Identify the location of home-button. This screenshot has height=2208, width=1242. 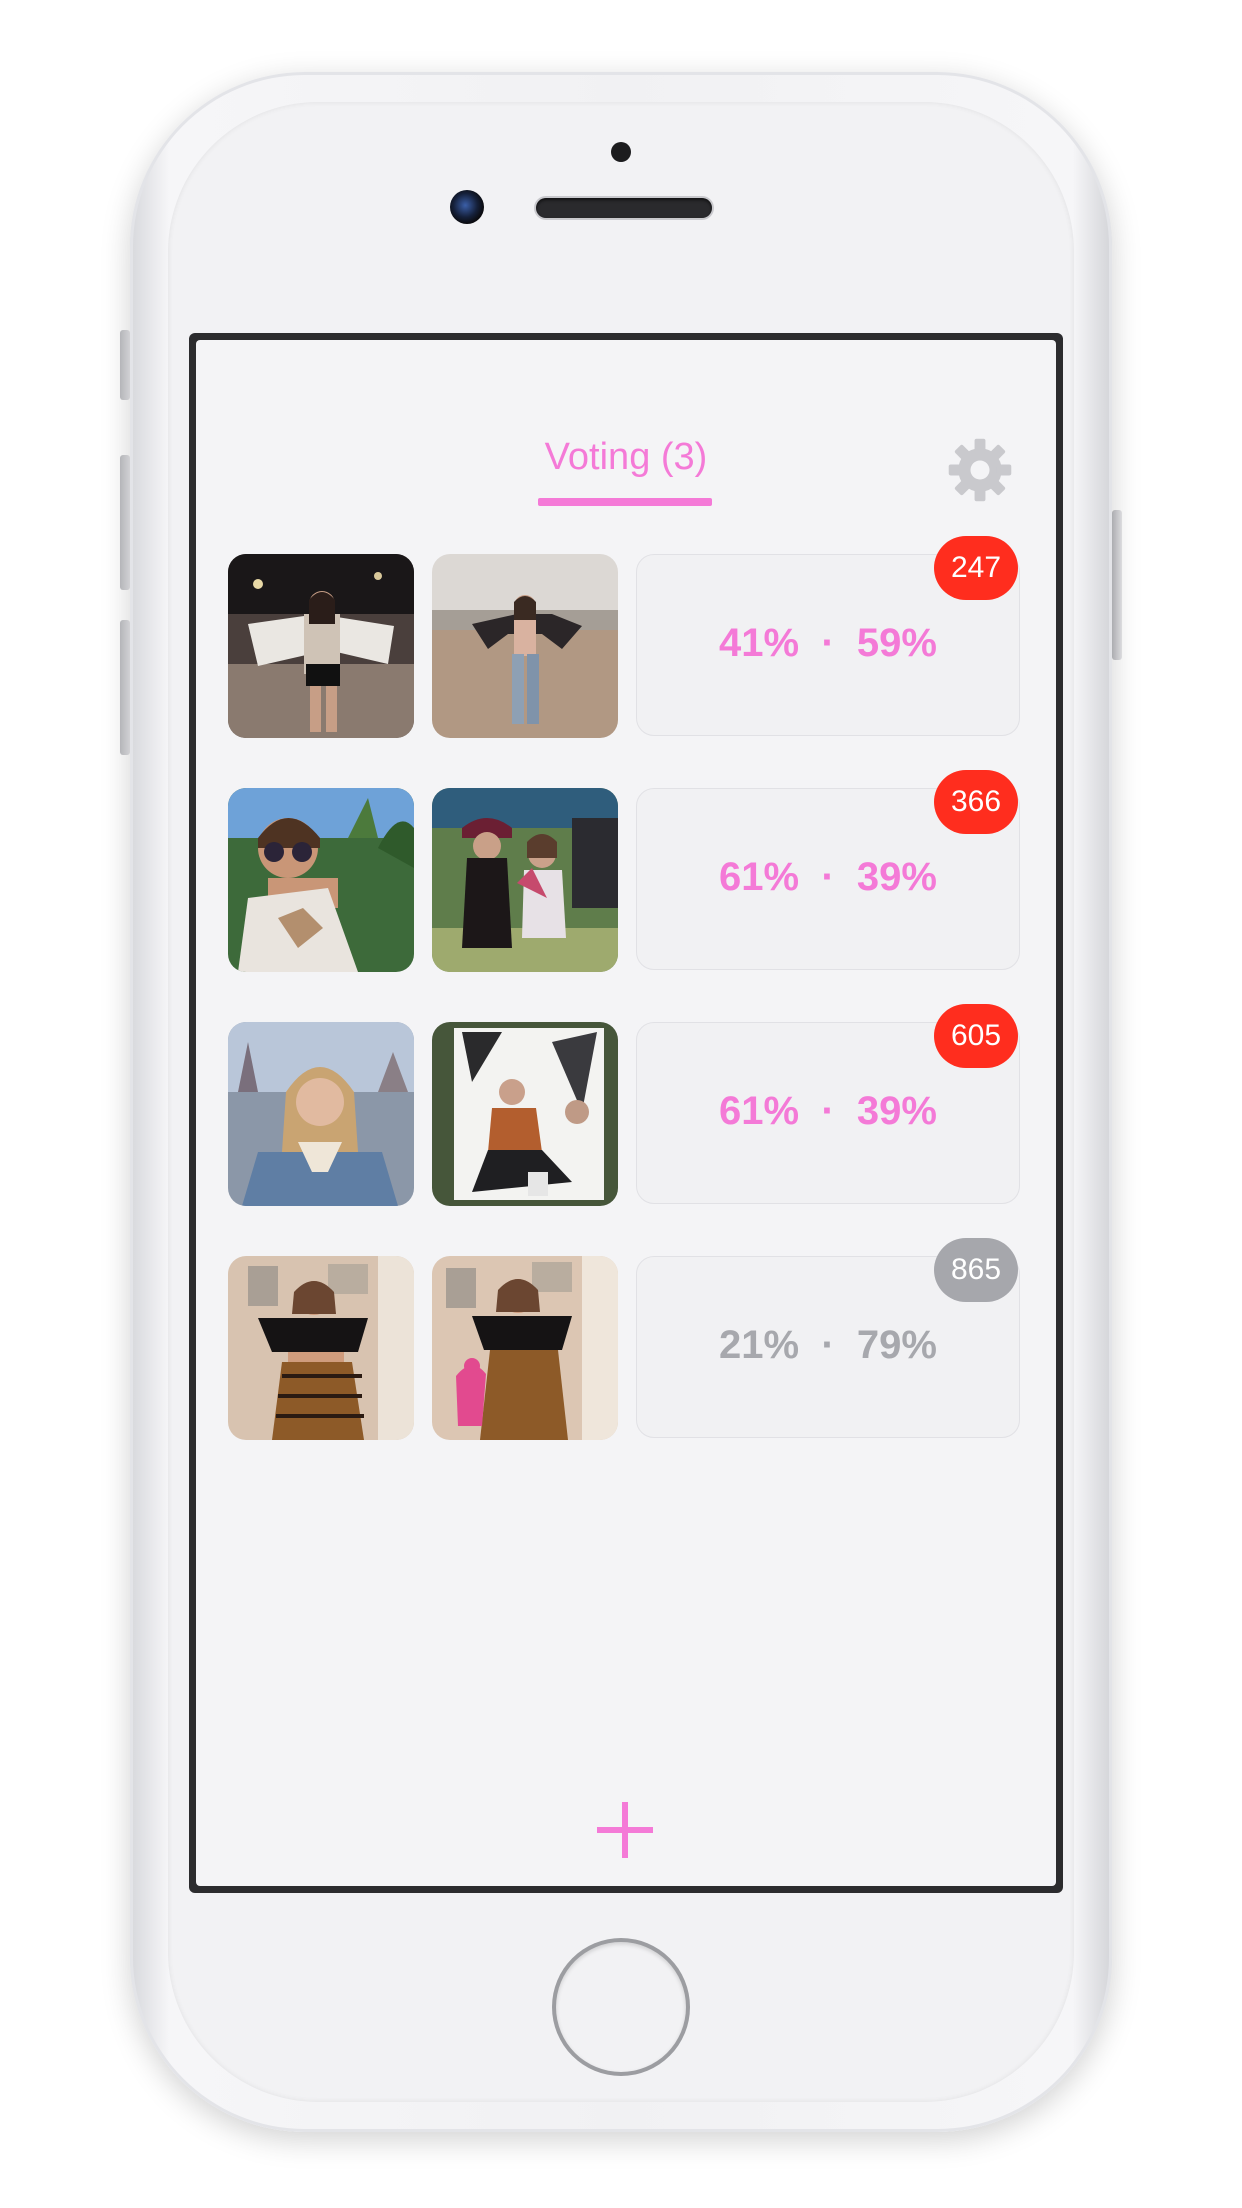
(621, 2007).